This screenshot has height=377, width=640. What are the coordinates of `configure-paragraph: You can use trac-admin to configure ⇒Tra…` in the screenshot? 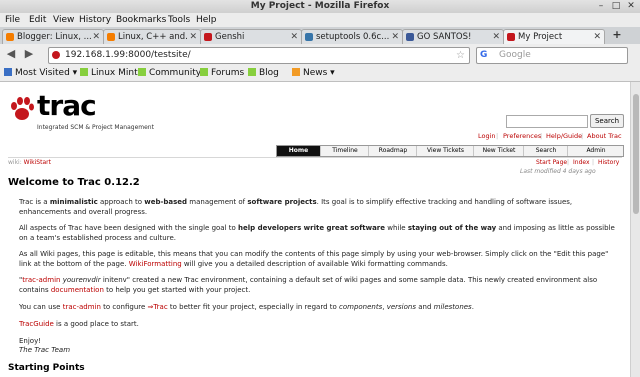 It's located at (246, 307).